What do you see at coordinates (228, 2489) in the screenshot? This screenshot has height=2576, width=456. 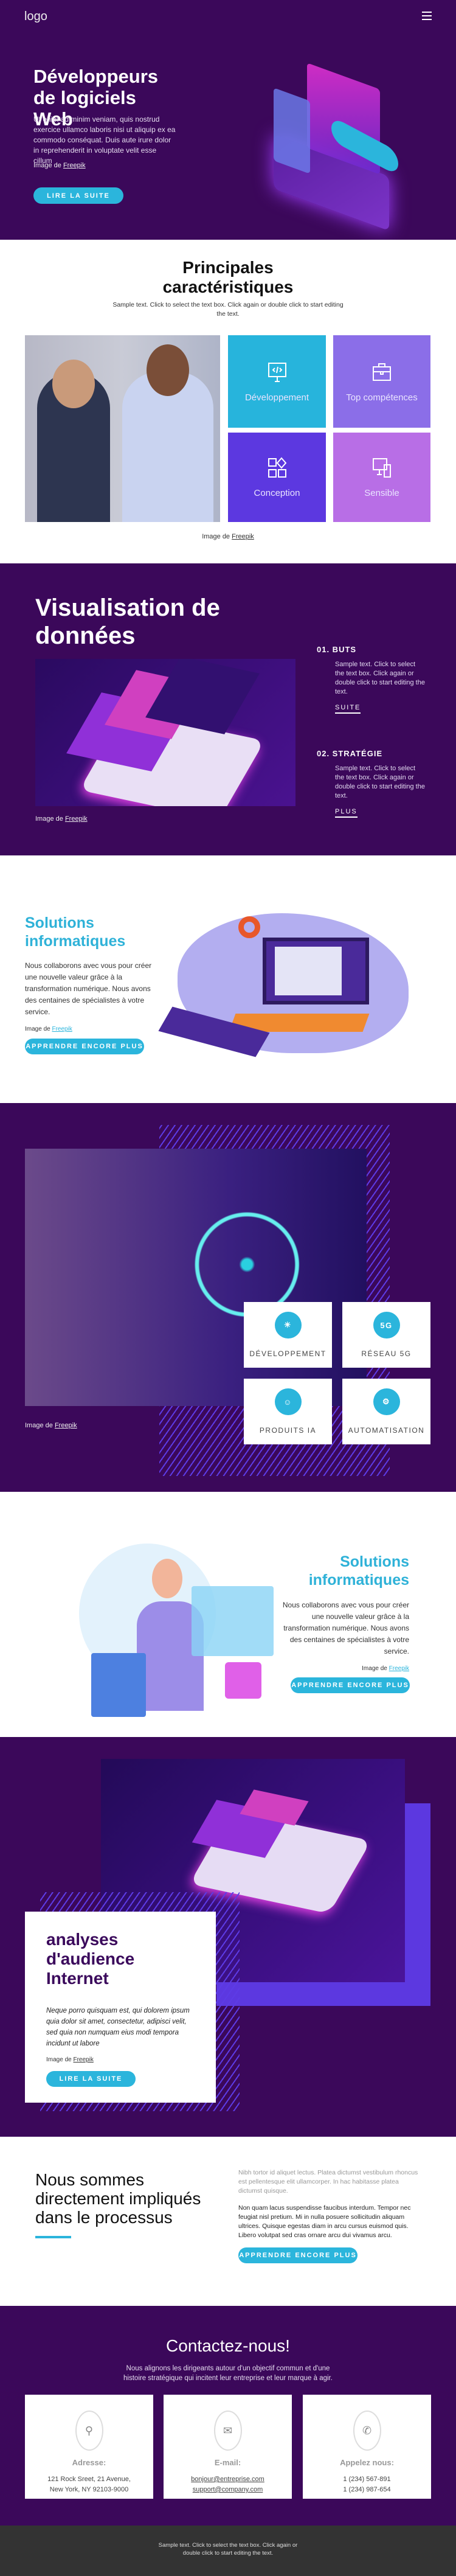 I see `email-link: support@company.com` at bounding box center [228, 2489].